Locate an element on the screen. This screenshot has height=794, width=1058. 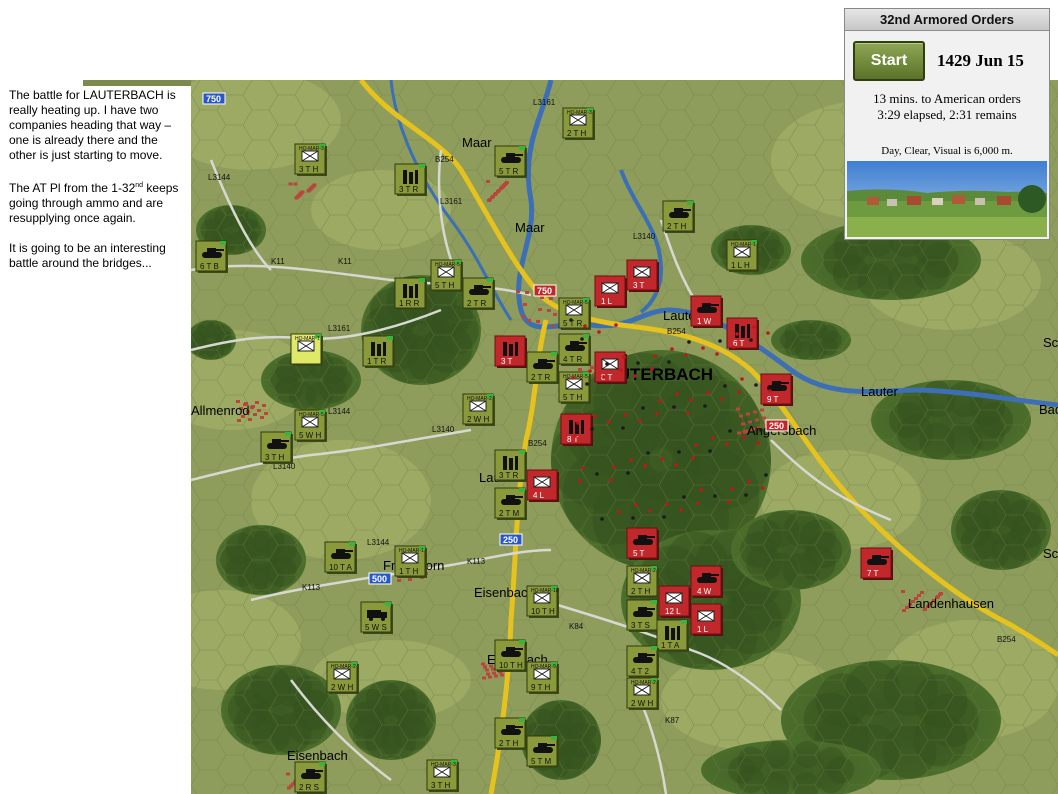
road-label: K84 is located at coordinates (576, 626).